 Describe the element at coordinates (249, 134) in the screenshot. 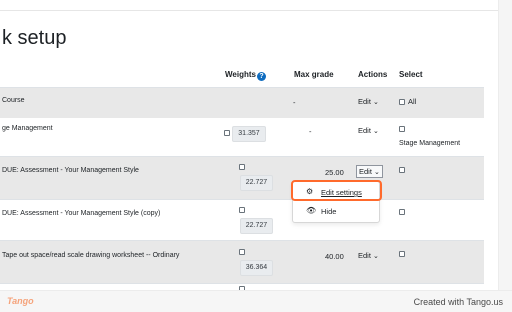

I see `weight-input: 31.357` at that location.